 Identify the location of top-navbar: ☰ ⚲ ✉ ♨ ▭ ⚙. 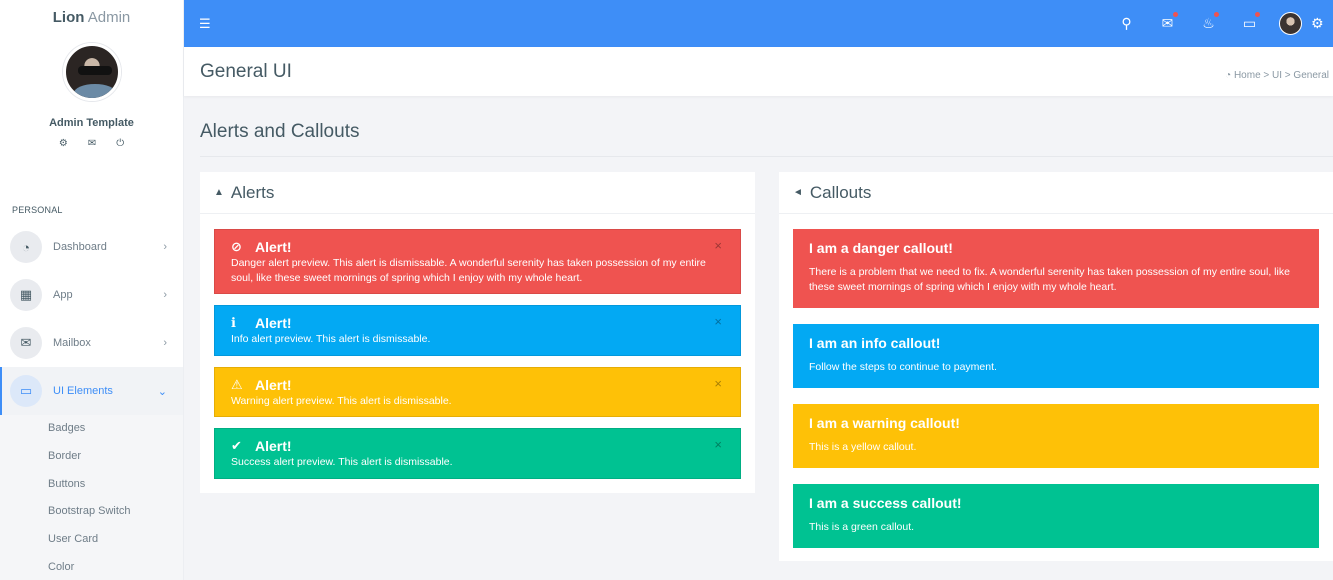
(758, 23).